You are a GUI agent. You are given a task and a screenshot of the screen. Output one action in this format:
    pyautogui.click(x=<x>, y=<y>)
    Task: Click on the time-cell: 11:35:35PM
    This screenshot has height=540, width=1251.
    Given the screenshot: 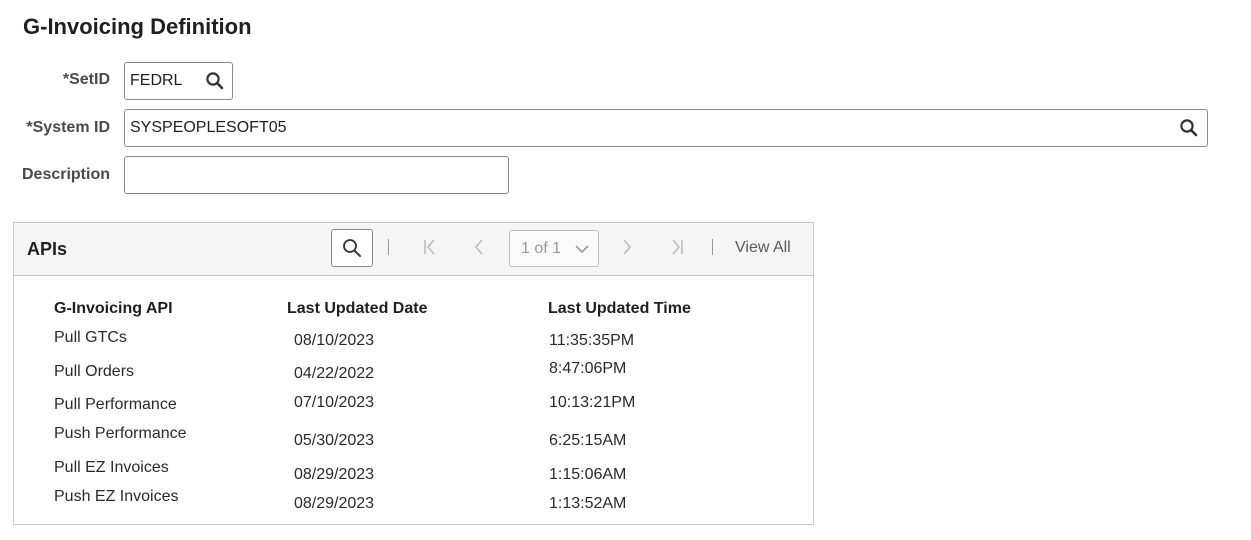 What is the action you would take?
    pyautogui.click(x=592, y=340)
    